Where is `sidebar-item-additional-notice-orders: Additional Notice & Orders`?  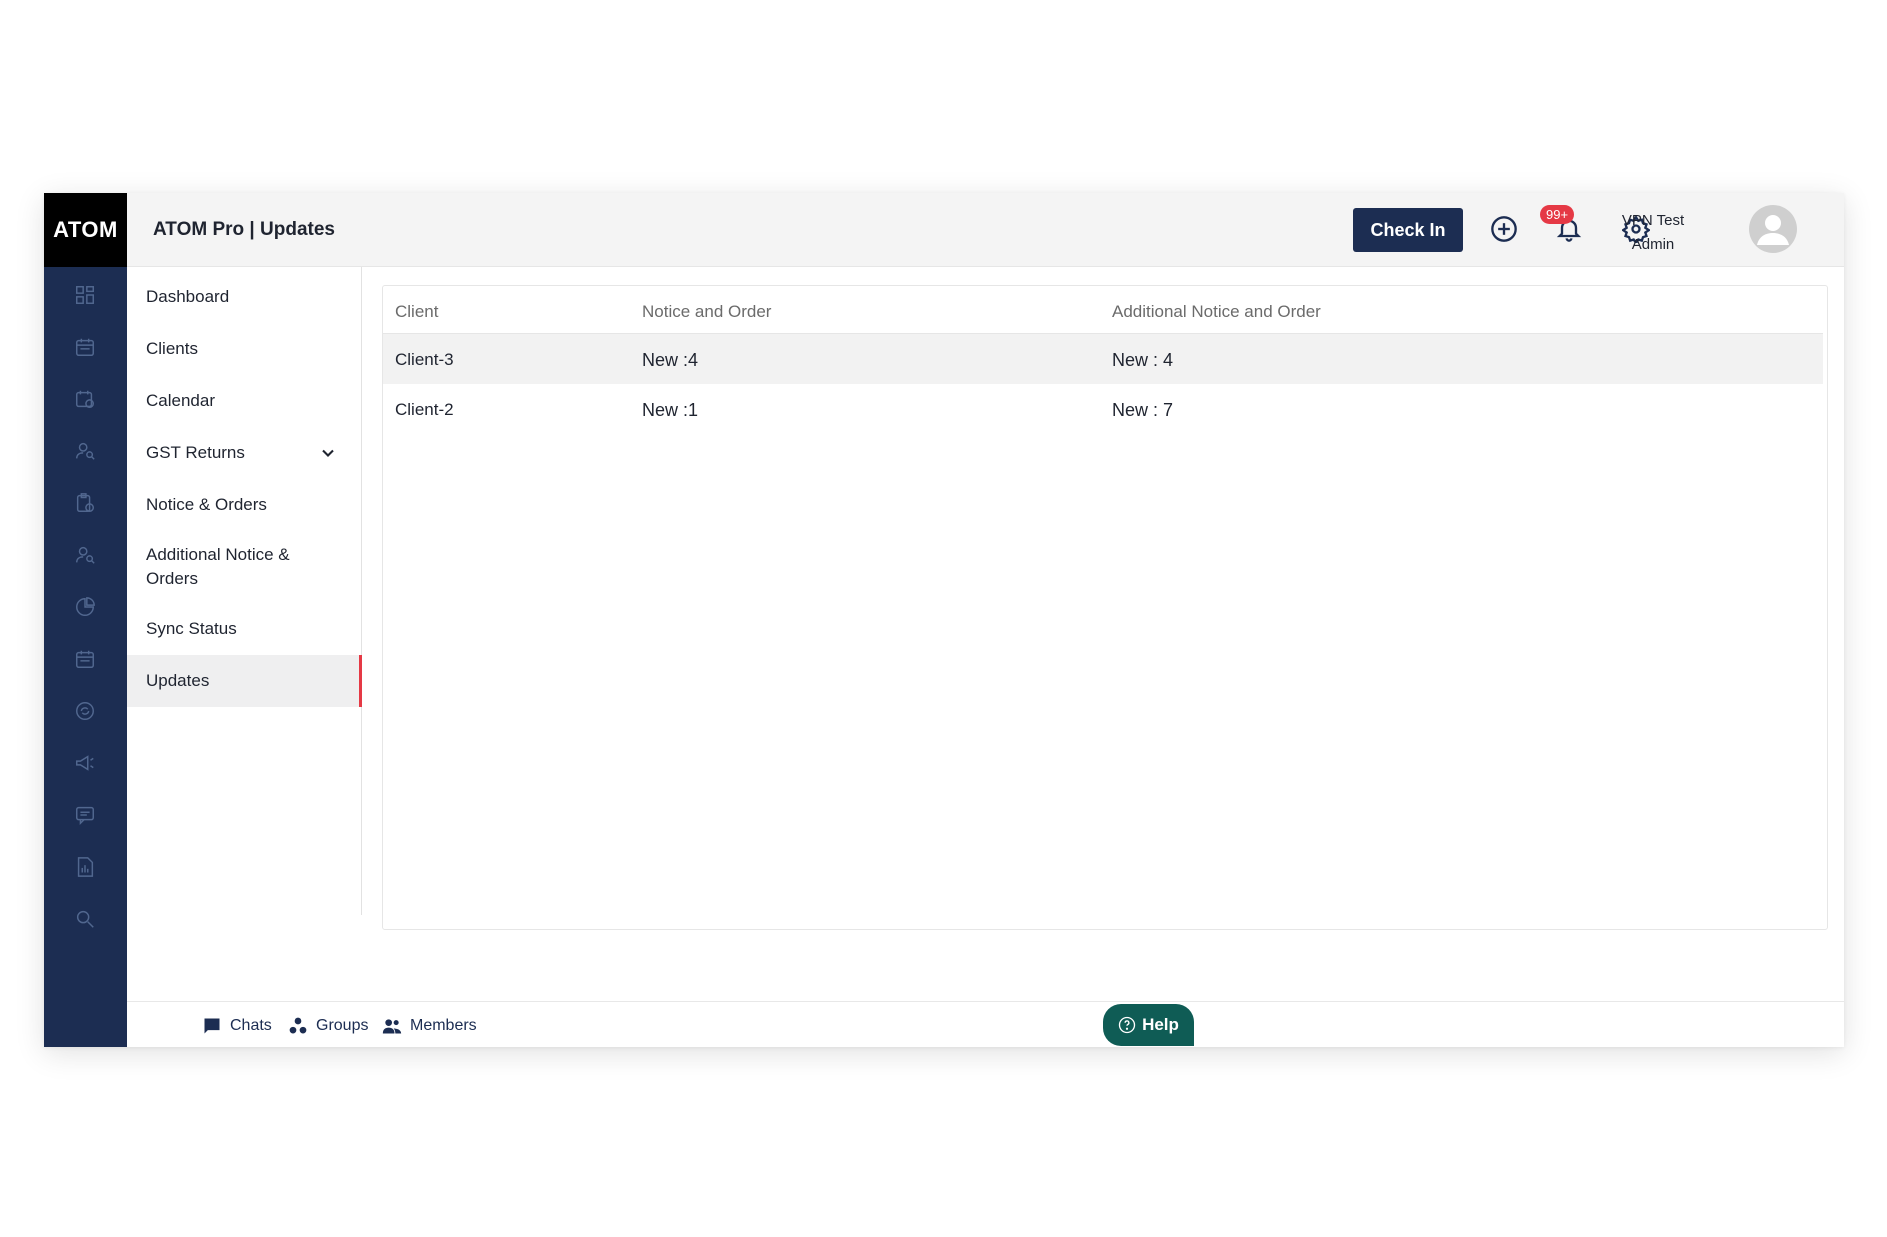 sidebar-item-additional-notice-orders: Additional Notice & Orders is located at coordinates (244, 567).